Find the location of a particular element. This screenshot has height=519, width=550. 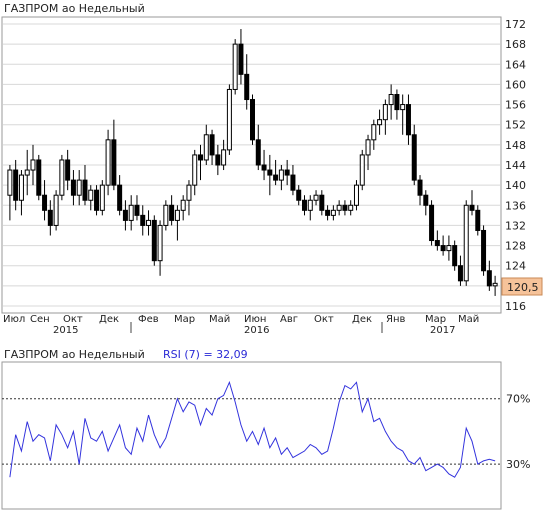

price-tick-label: 164 is located at coordinates (515, 64).